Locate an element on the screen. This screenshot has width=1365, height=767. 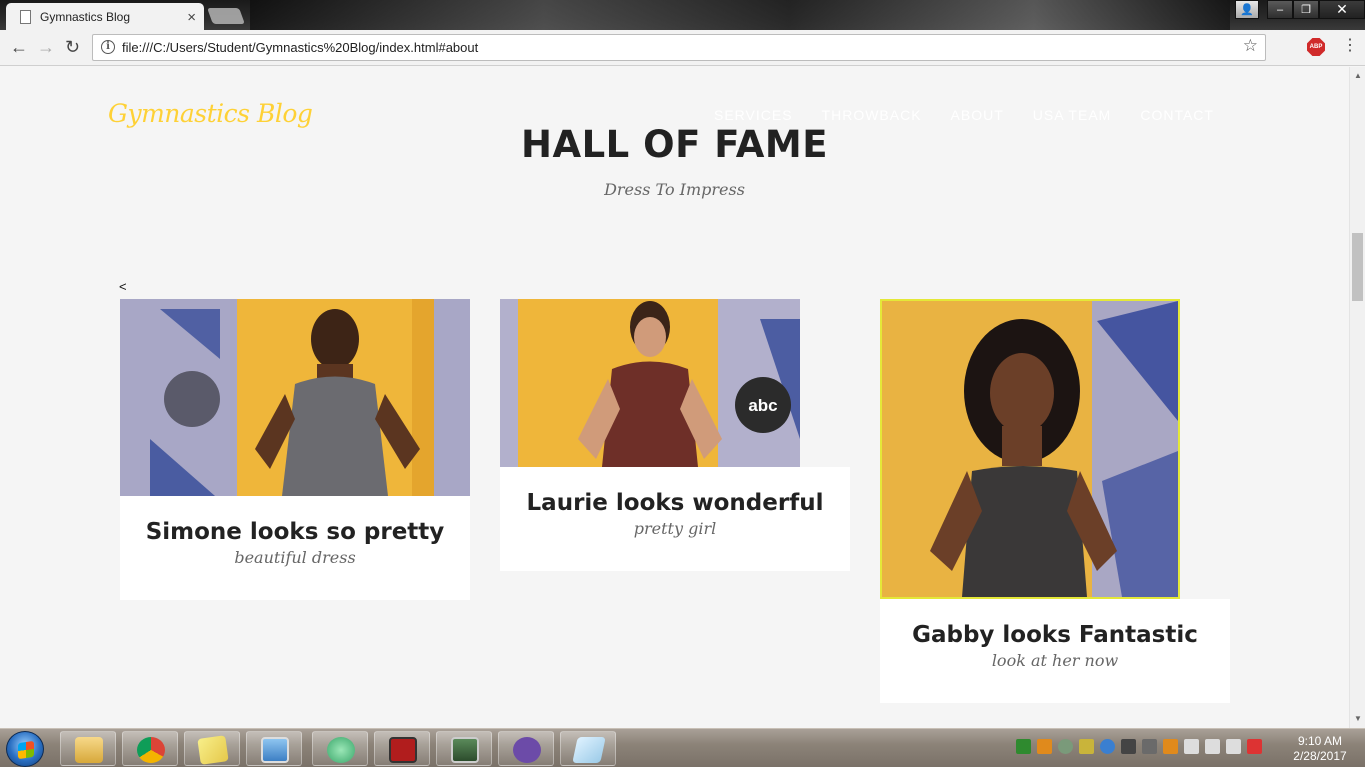
action-center-icon is located at coordinates (1254, 746).